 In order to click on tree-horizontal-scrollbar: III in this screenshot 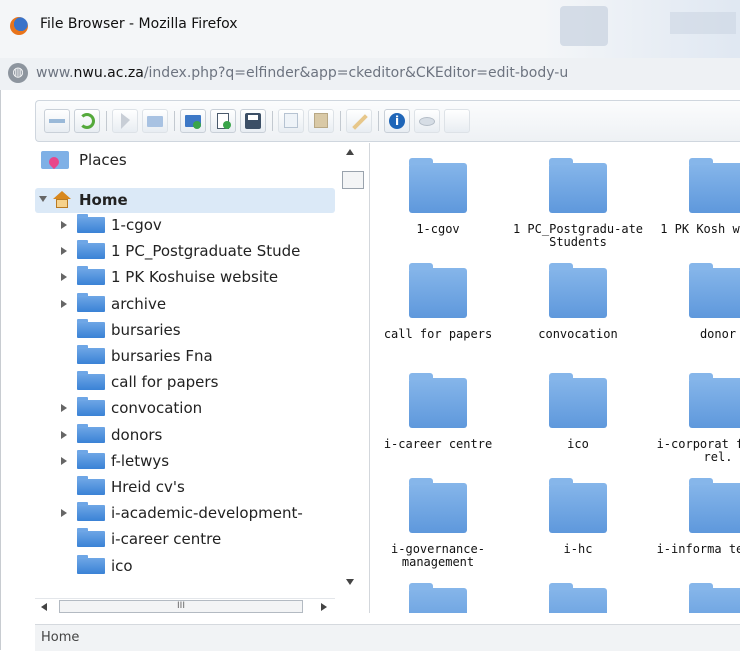, I will do `click(185, 606)`.